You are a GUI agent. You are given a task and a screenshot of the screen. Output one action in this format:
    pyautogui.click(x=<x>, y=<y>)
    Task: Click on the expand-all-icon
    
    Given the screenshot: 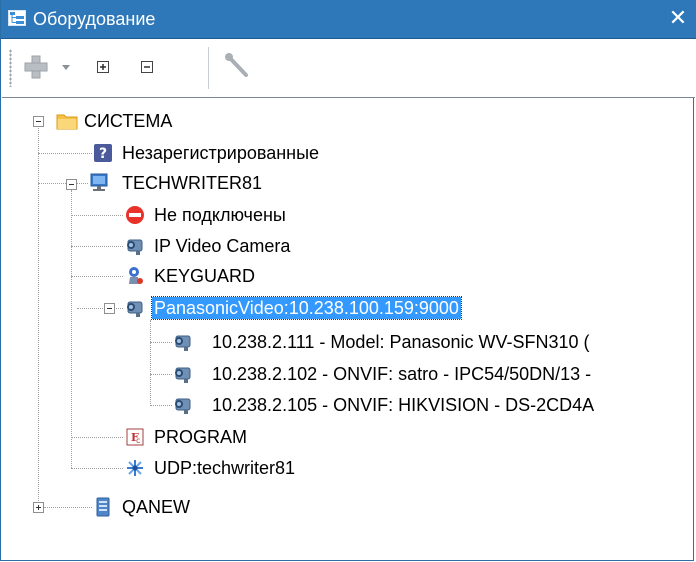 What is the action you would take?
    pyautogui.click(x=103, y=67)
    